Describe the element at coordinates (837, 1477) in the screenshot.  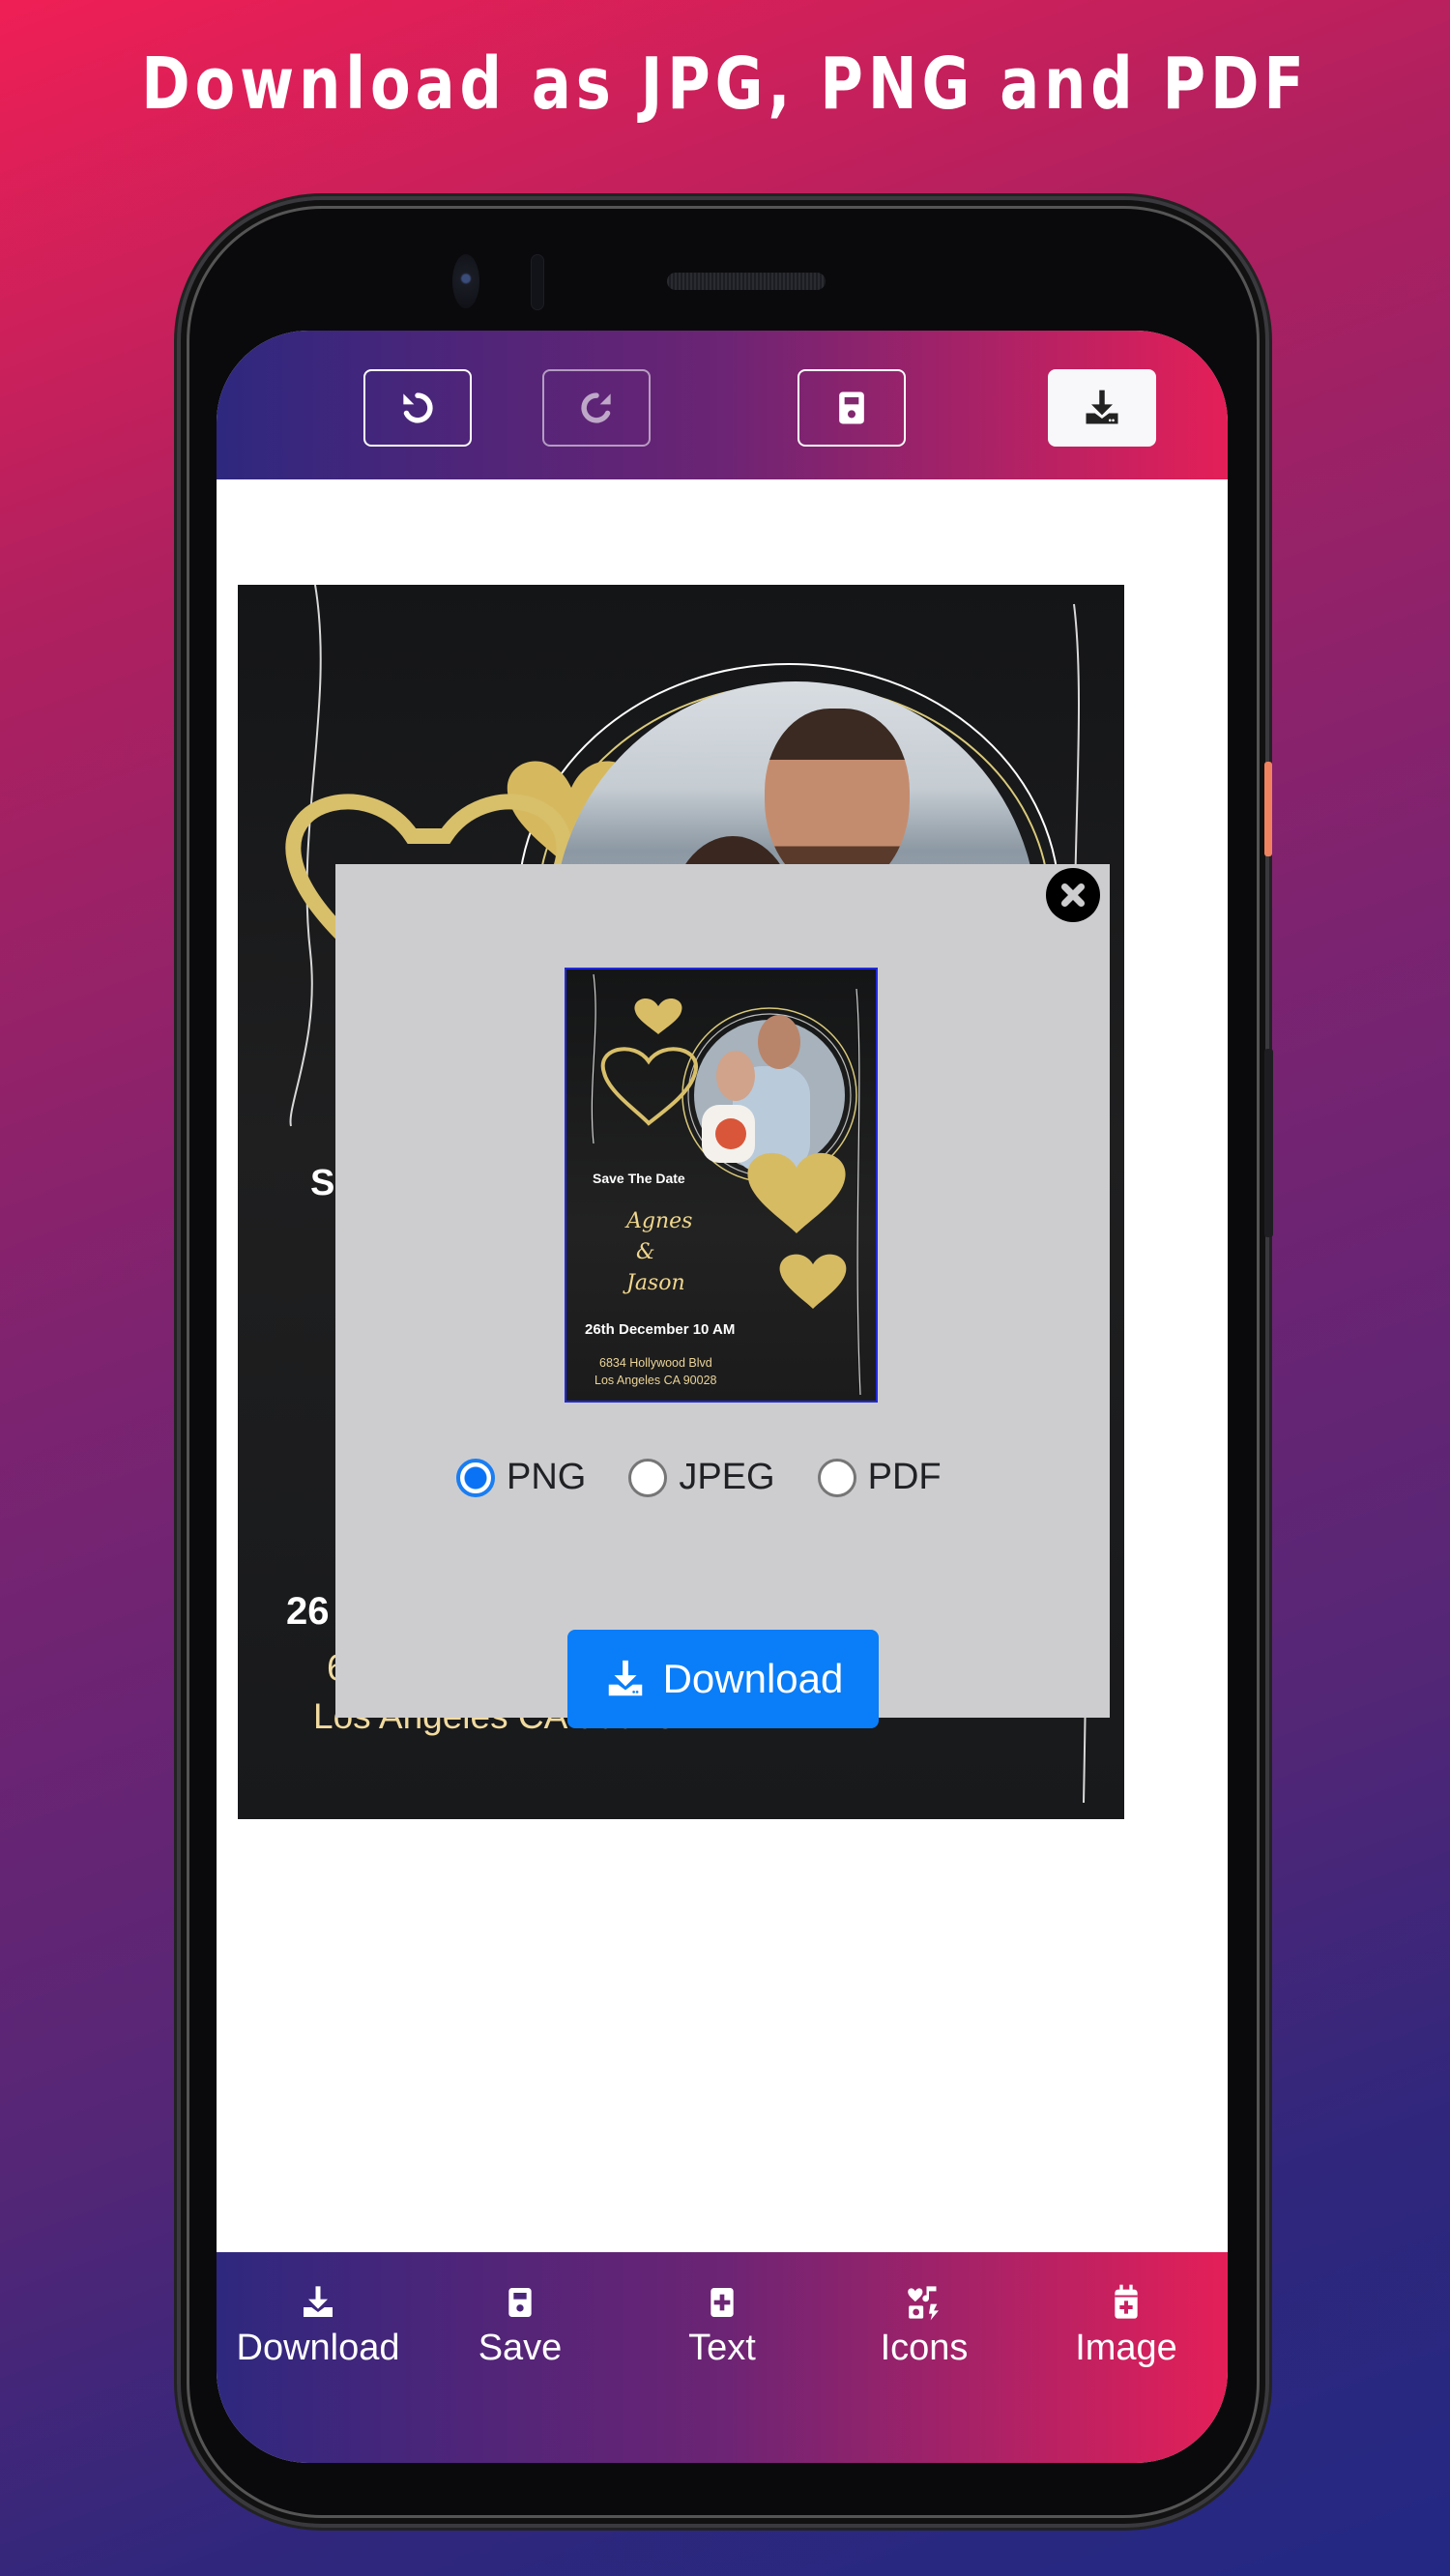
I see `radio-pdf` at that location.